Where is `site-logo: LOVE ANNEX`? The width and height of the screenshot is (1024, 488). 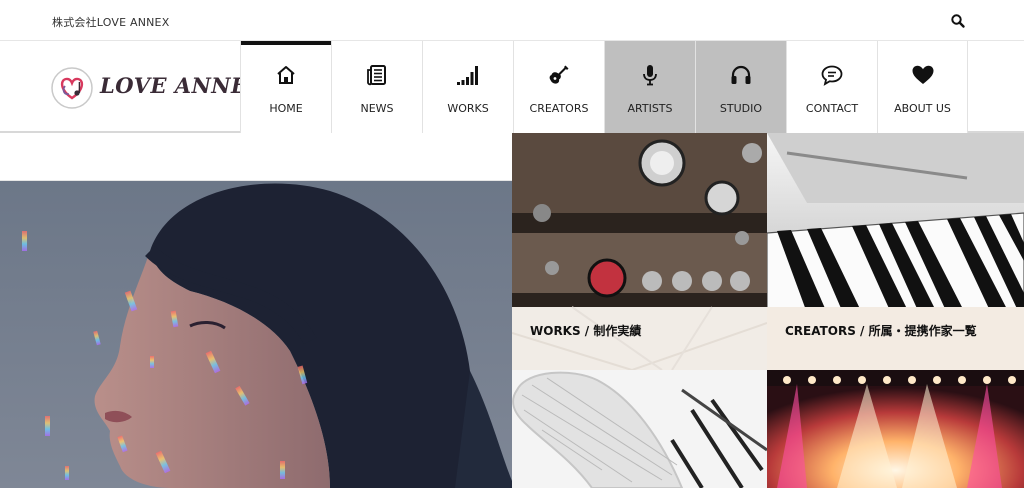
site-logo: LOVE ANNEX is located at coordinates (157, 88).